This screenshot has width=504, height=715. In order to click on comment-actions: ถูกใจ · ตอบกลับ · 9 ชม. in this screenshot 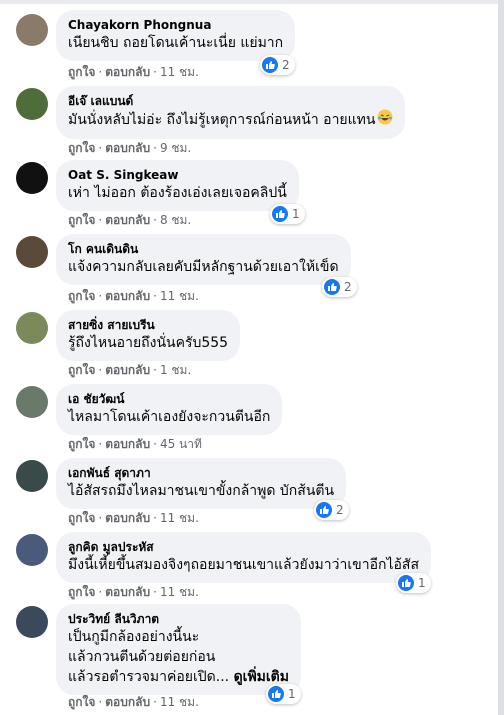, I will do `click(130, 148)`.